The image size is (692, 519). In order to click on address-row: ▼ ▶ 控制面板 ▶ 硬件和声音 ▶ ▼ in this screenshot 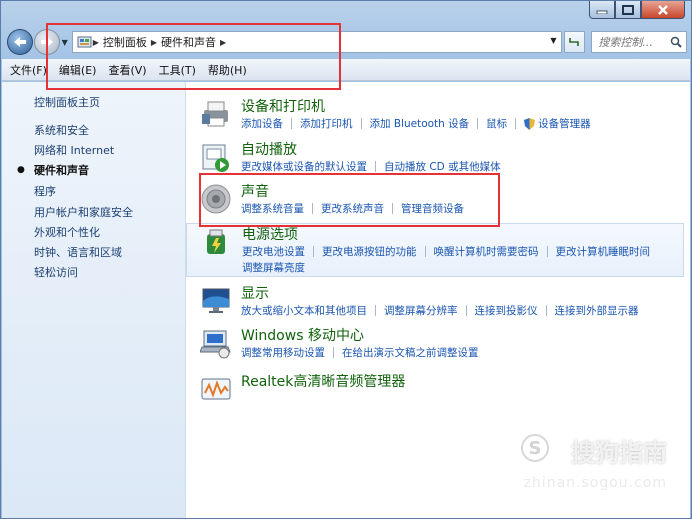, I will do `click(347, 42)`.